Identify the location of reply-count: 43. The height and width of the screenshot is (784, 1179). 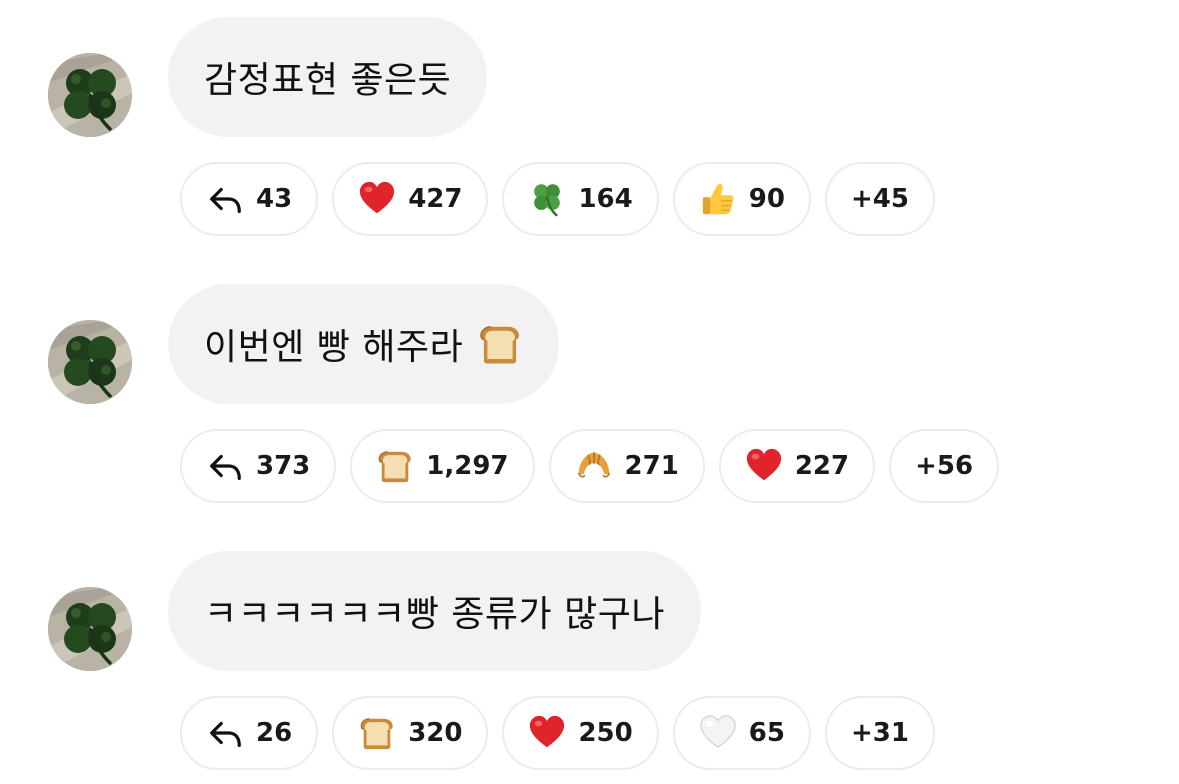
(274, 199).